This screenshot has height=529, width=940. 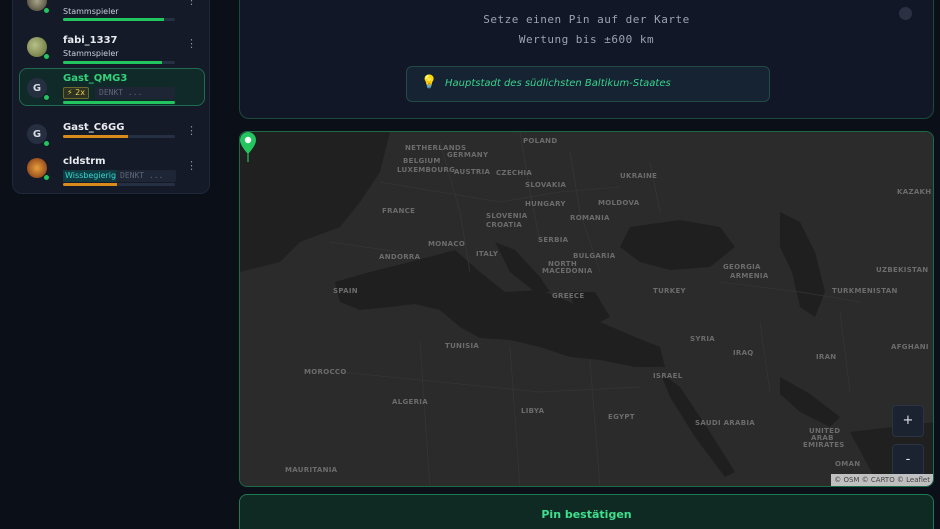 What do you see at coordinates (725, 423) in the screenshot?
I see `map-label: SAUDI ARABIA` at bounding box center [725, 423].